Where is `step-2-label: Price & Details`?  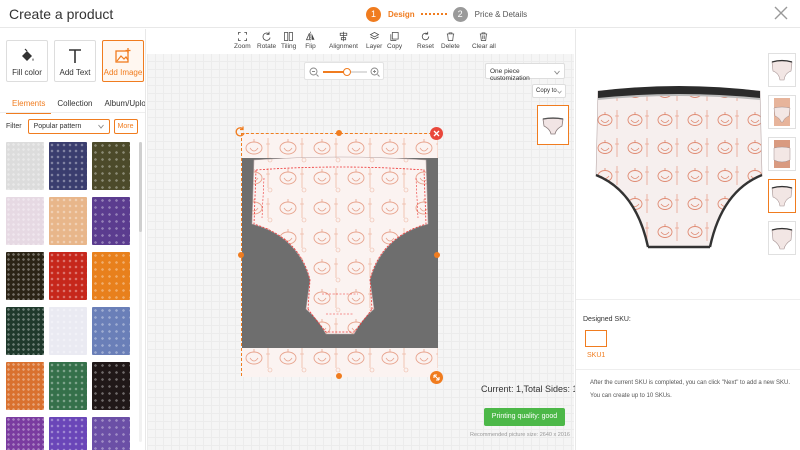
step-2-label: Price & Details is located at coordinates (501, 14).